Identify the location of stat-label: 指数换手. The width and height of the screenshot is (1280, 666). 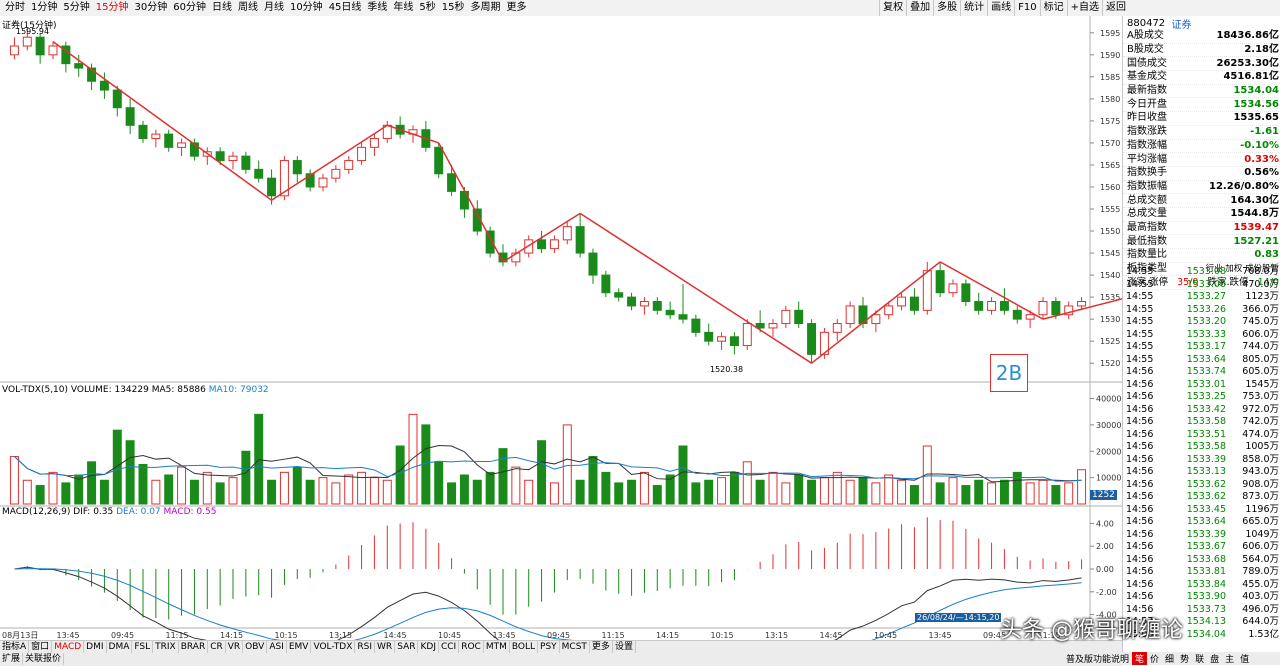
(1147, 173).